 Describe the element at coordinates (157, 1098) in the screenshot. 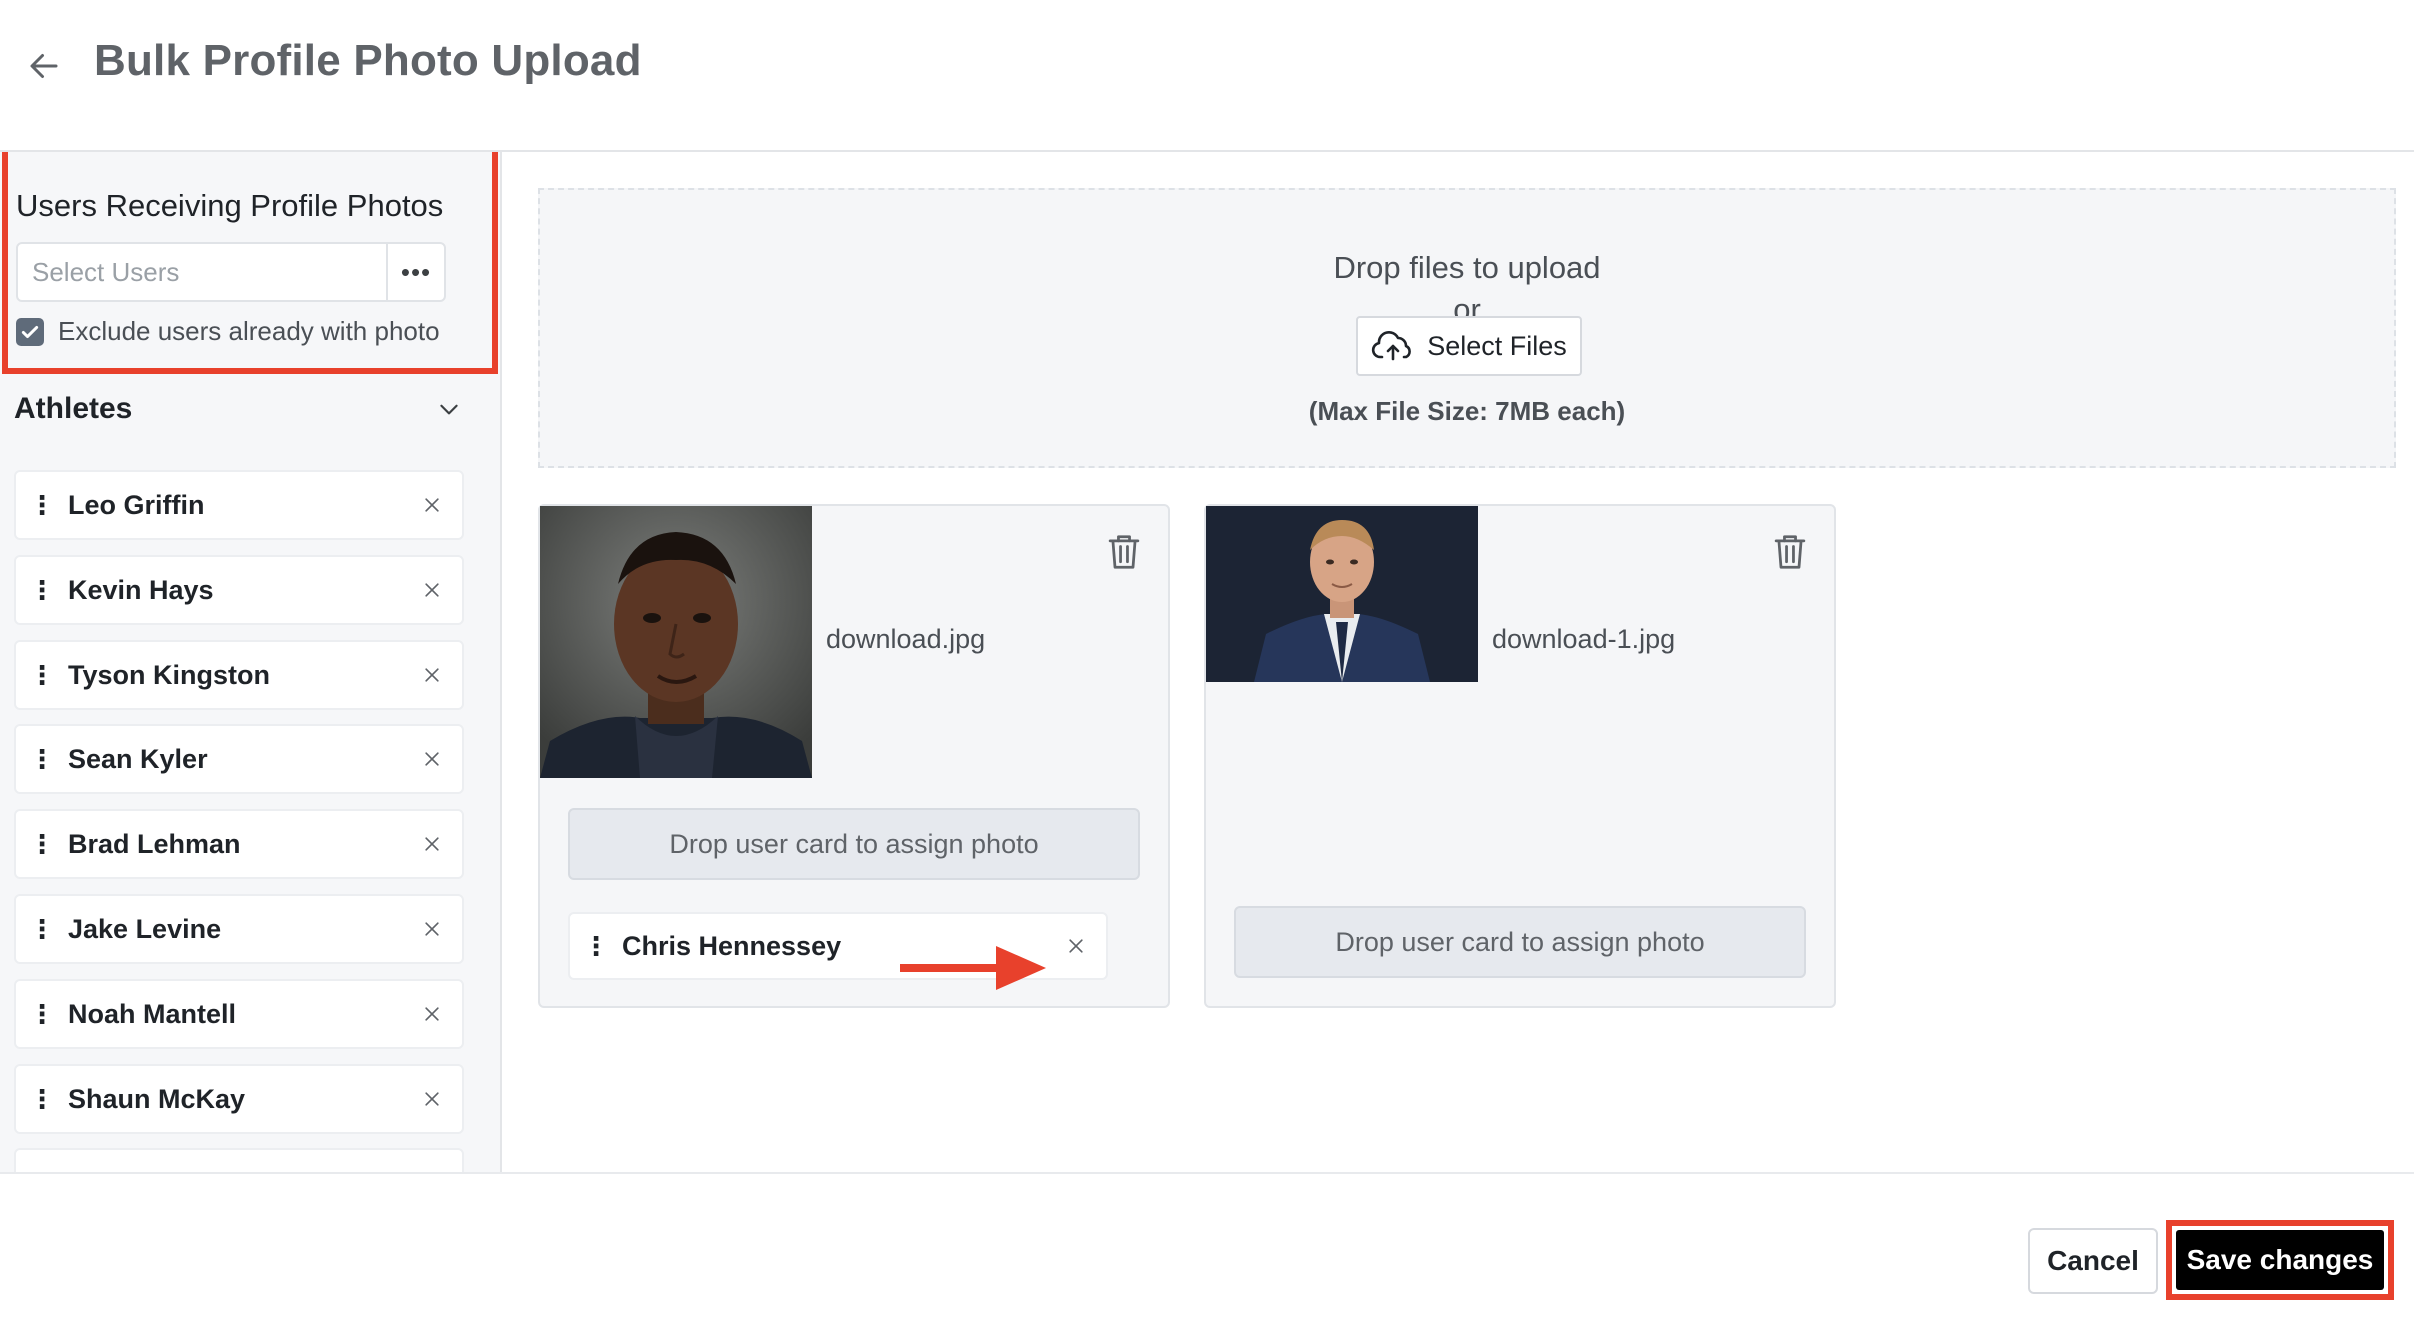

I see `user-name: Shaun McKay` at that location.